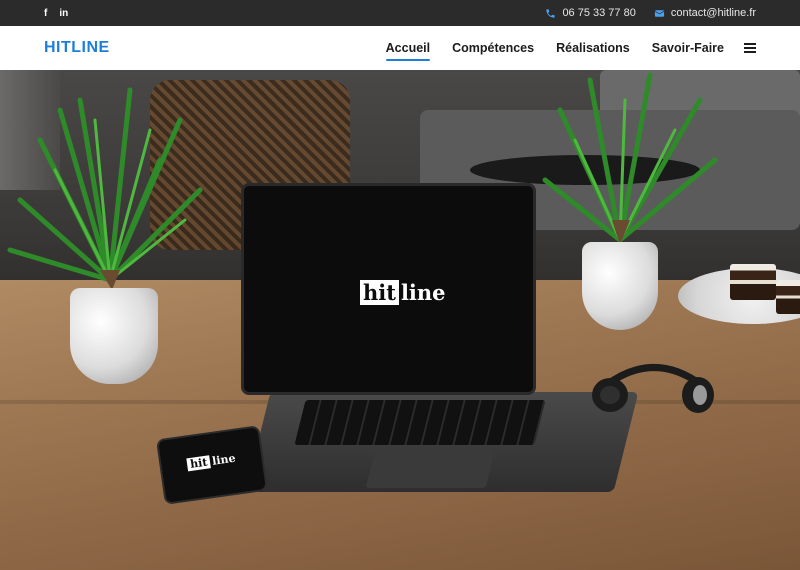 The image size is (800, 570). I want to click on phone-link: 06 75 33 77 80, so click(590, 13).